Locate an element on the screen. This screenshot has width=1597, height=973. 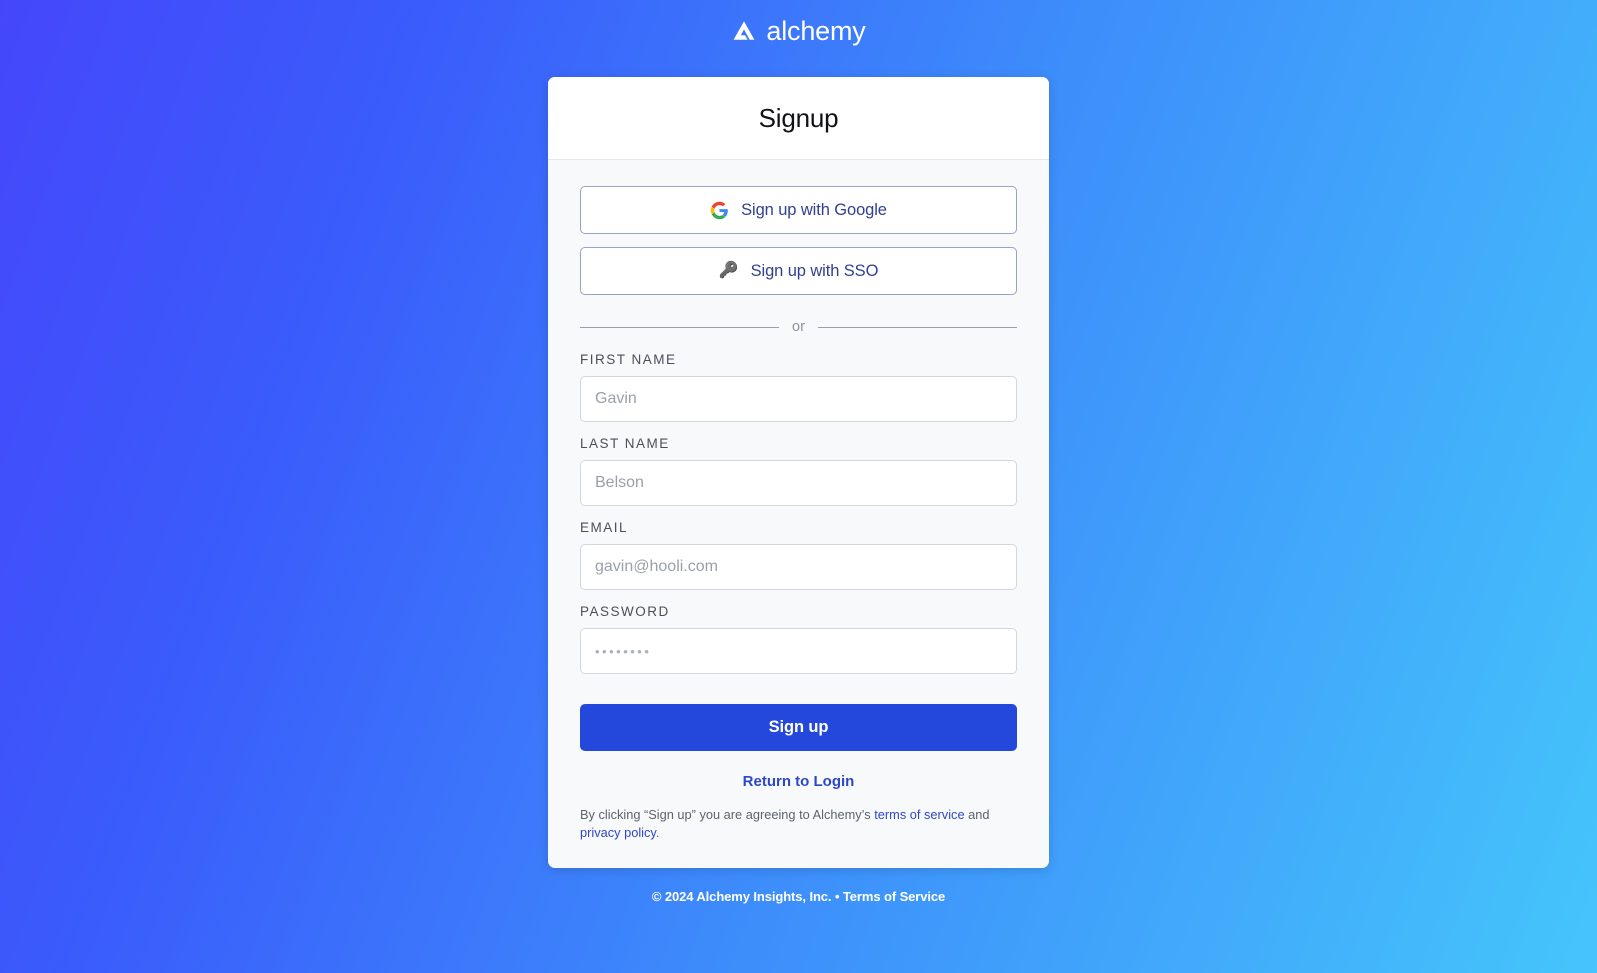
card-header: Signup is located at coordinates (798, 118).